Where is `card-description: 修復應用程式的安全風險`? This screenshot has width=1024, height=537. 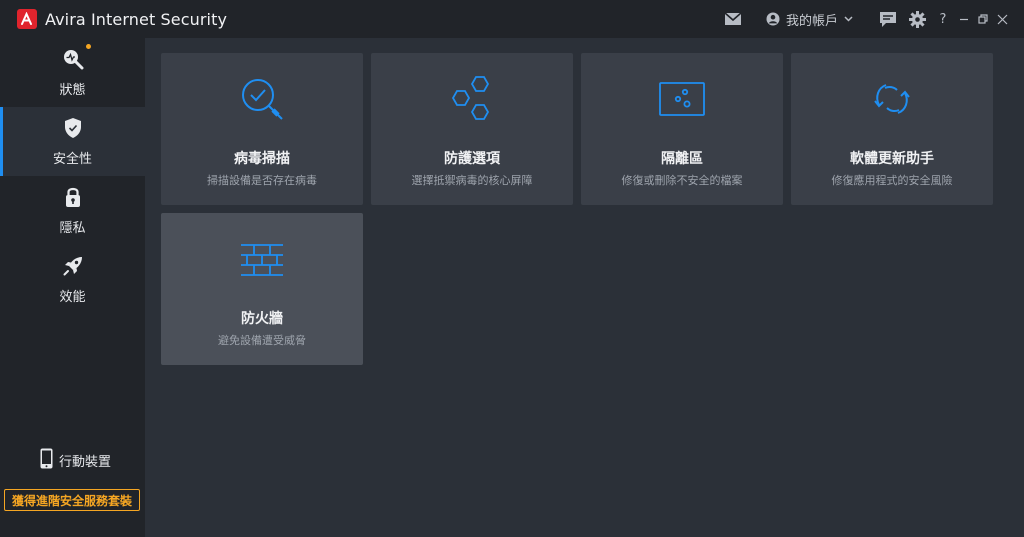
card-description: 修復應用程式的安全風險 is located at coordinates (892, 180).